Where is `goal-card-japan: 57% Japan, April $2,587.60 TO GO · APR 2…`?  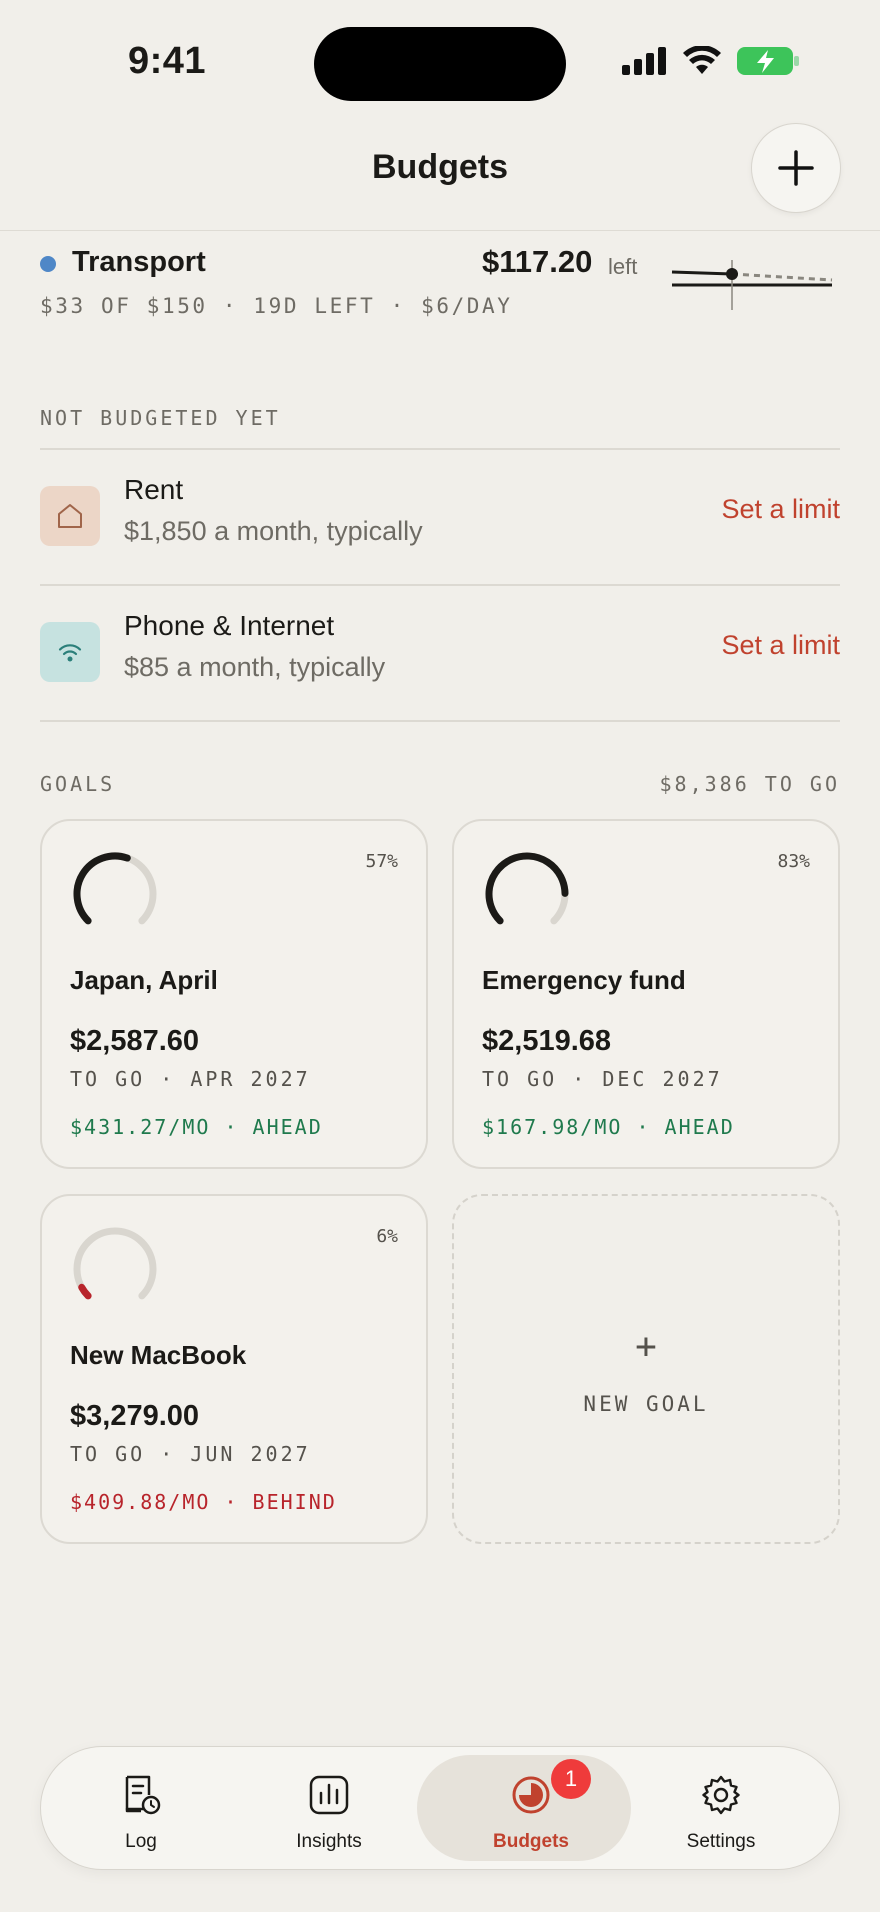
goal-card-japan: 57% Japan, April $2,587.60 TO GO · APR 2… is located at coordinates (234, 994).